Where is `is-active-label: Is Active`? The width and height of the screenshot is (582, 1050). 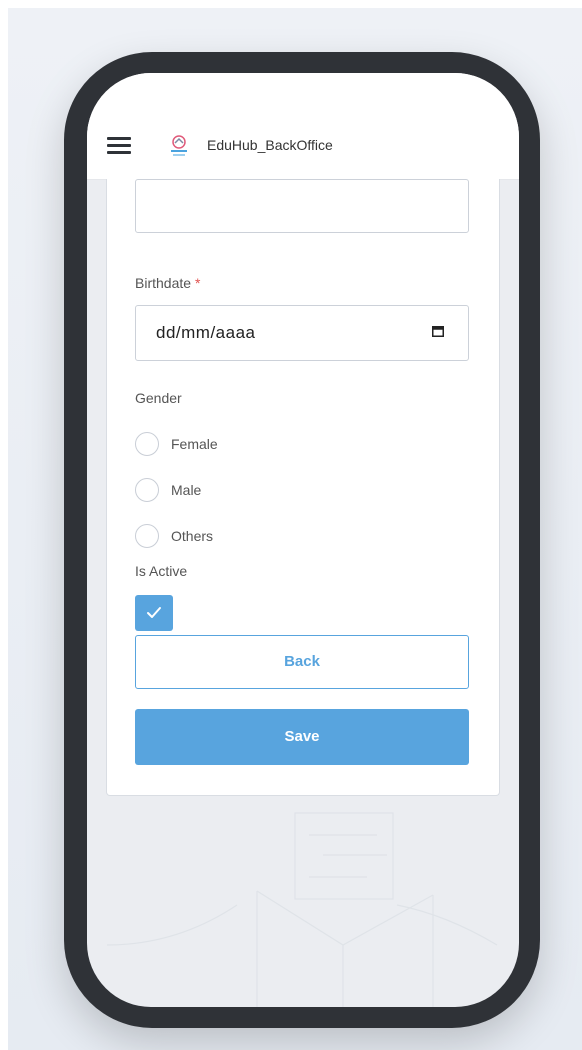 is-active-label: Is Active is located at coordinates (161, 571).